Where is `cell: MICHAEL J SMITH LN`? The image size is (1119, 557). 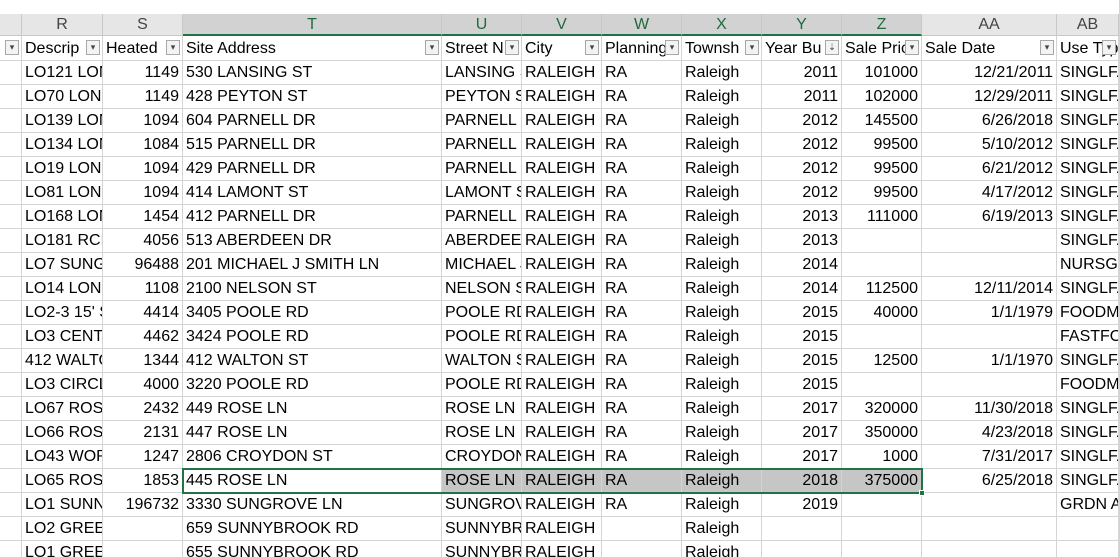
cell: MICHAEL J SMITH LN is located at coordinates (482, 265).